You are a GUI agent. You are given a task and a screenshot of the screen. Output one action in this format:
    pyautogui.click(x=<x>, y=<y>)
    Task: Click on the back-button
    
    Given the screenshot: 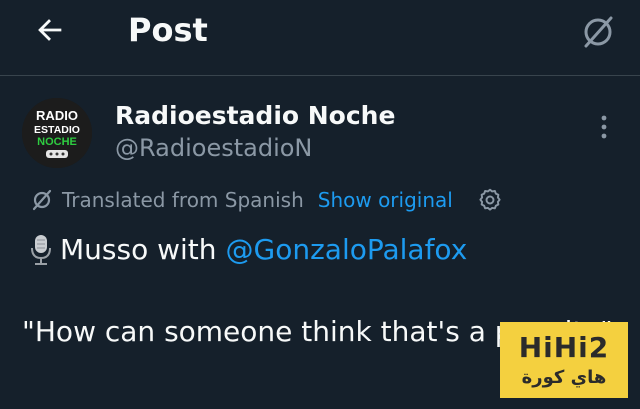 What is the action you would take?
    pyautogui.click(x=50, y=30)
    